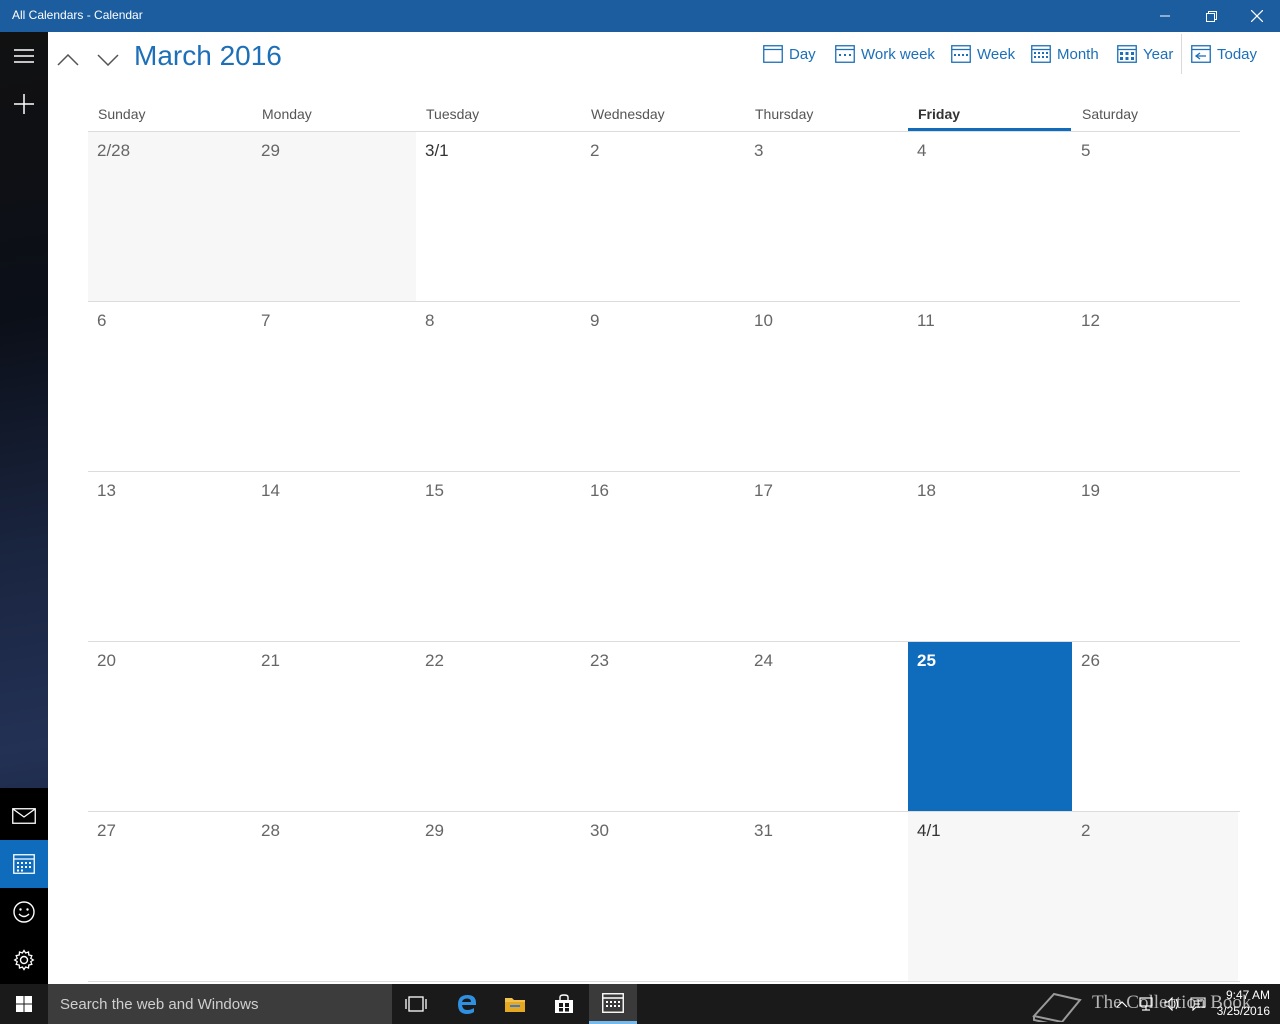  Describe the element at coordinates (990, 556) in the screenshot. I see `day-cell: 18` at that location.